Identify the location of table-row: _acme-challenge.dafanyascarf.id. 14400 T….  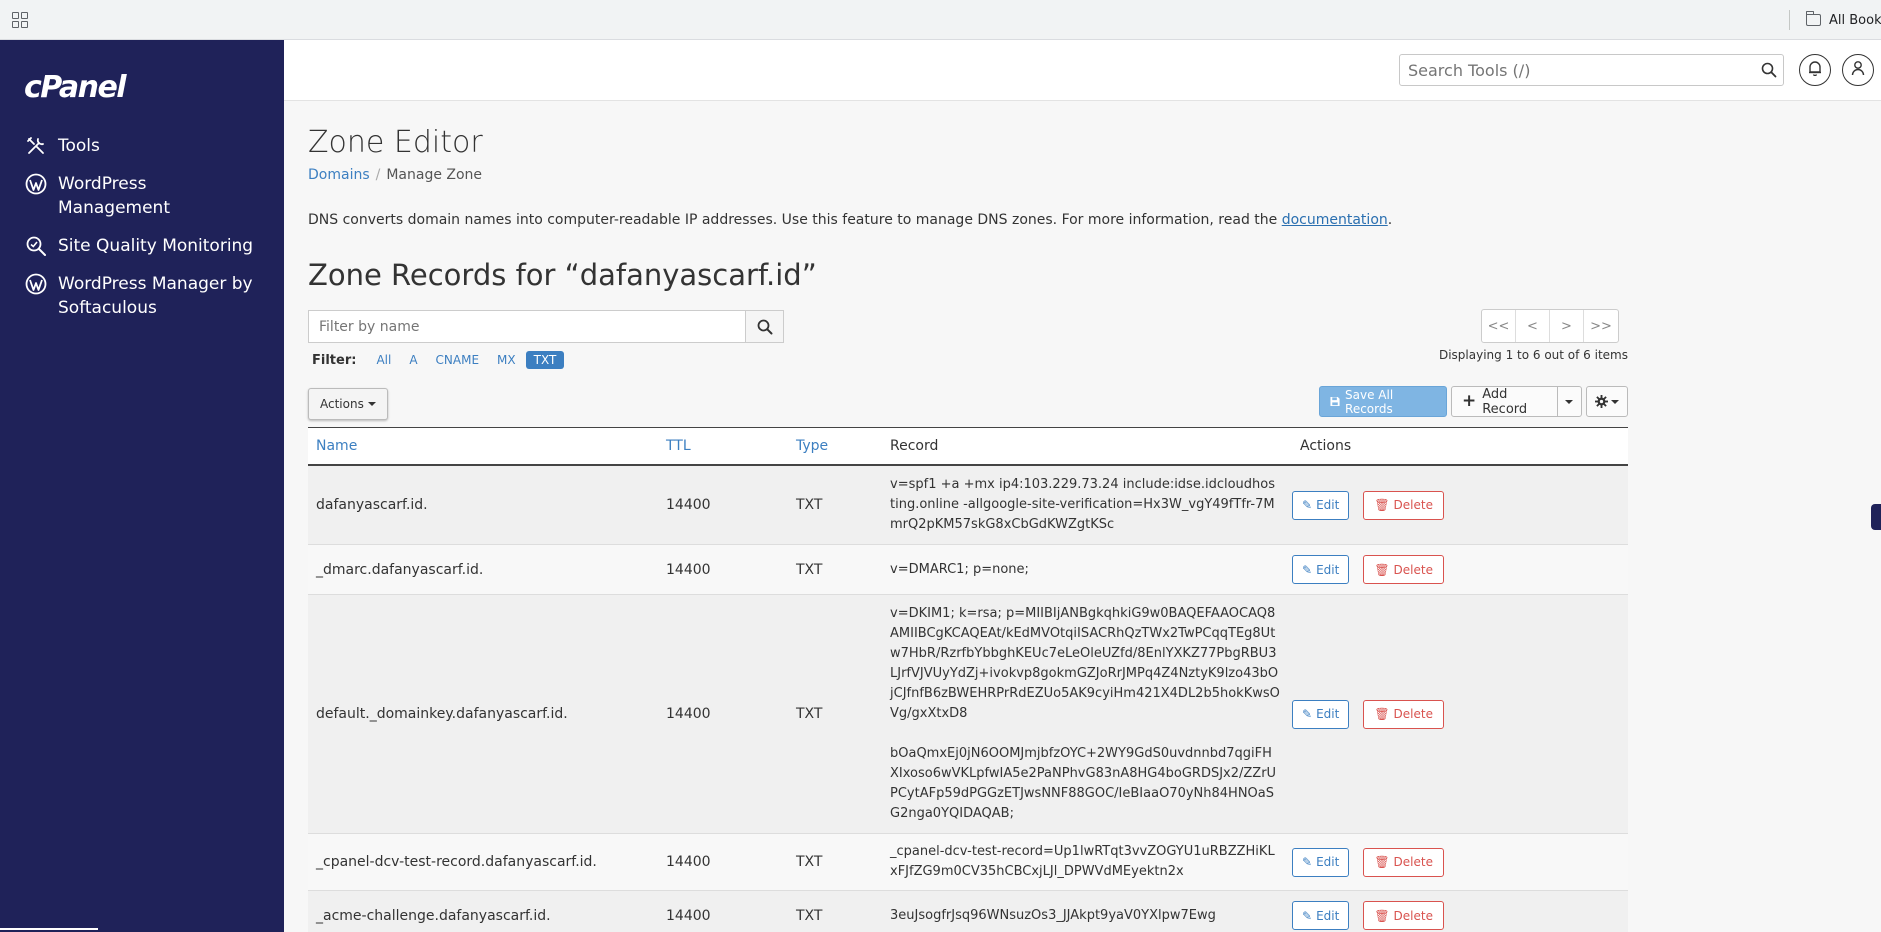
(968, 911).